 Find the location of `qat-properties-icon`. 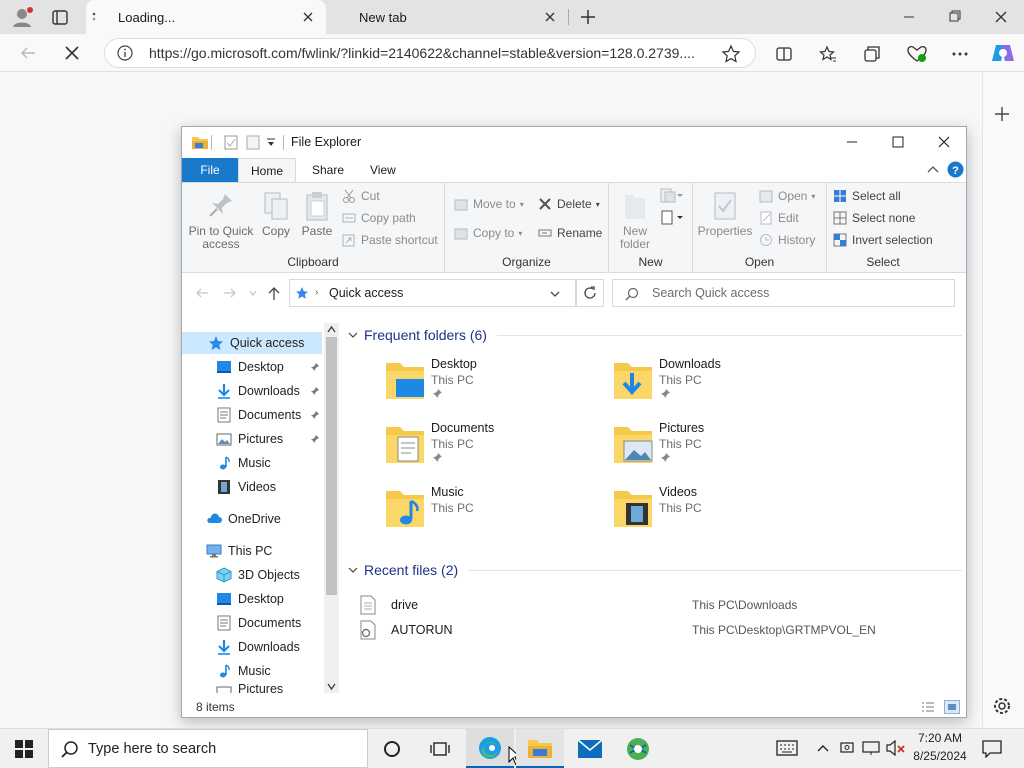

qat-properties-icon is located at coordinates (231, 142).